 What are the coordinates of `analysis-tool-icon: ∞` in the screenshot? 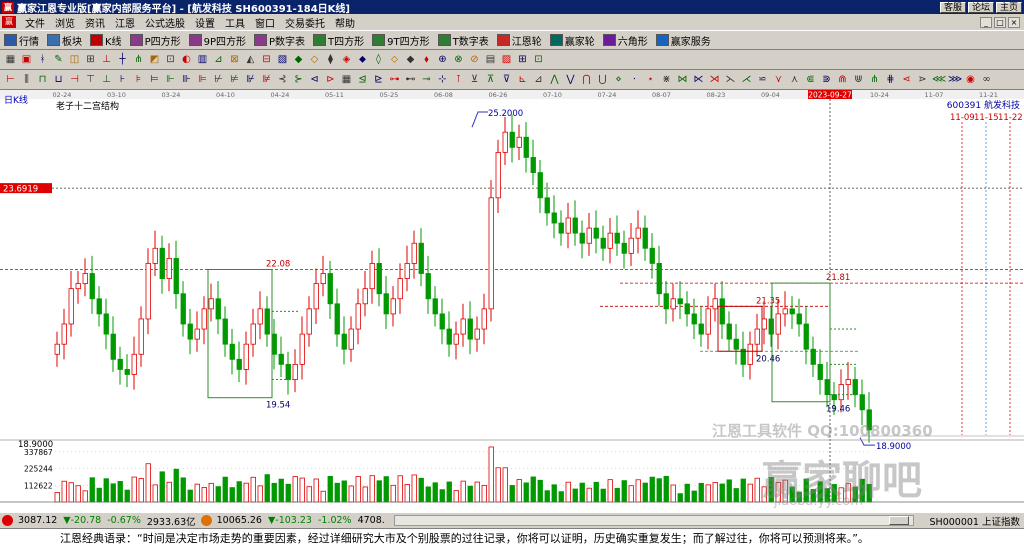 It's located at (986, 80).